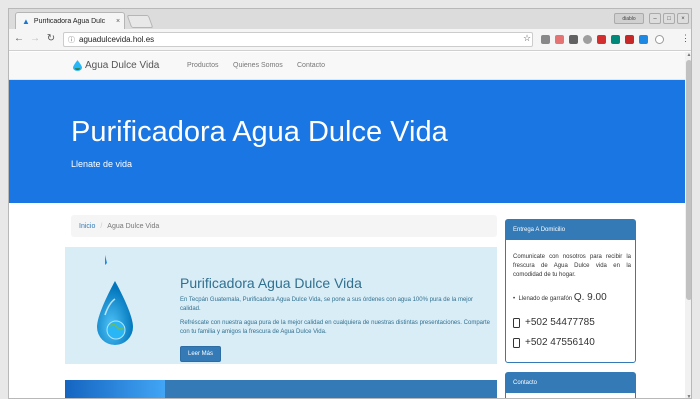  What do you see at coordinates (117, 39) in the screenshot?
I see `url-text: aguadulcevida.hol.es` at bounding box center [117, 39].